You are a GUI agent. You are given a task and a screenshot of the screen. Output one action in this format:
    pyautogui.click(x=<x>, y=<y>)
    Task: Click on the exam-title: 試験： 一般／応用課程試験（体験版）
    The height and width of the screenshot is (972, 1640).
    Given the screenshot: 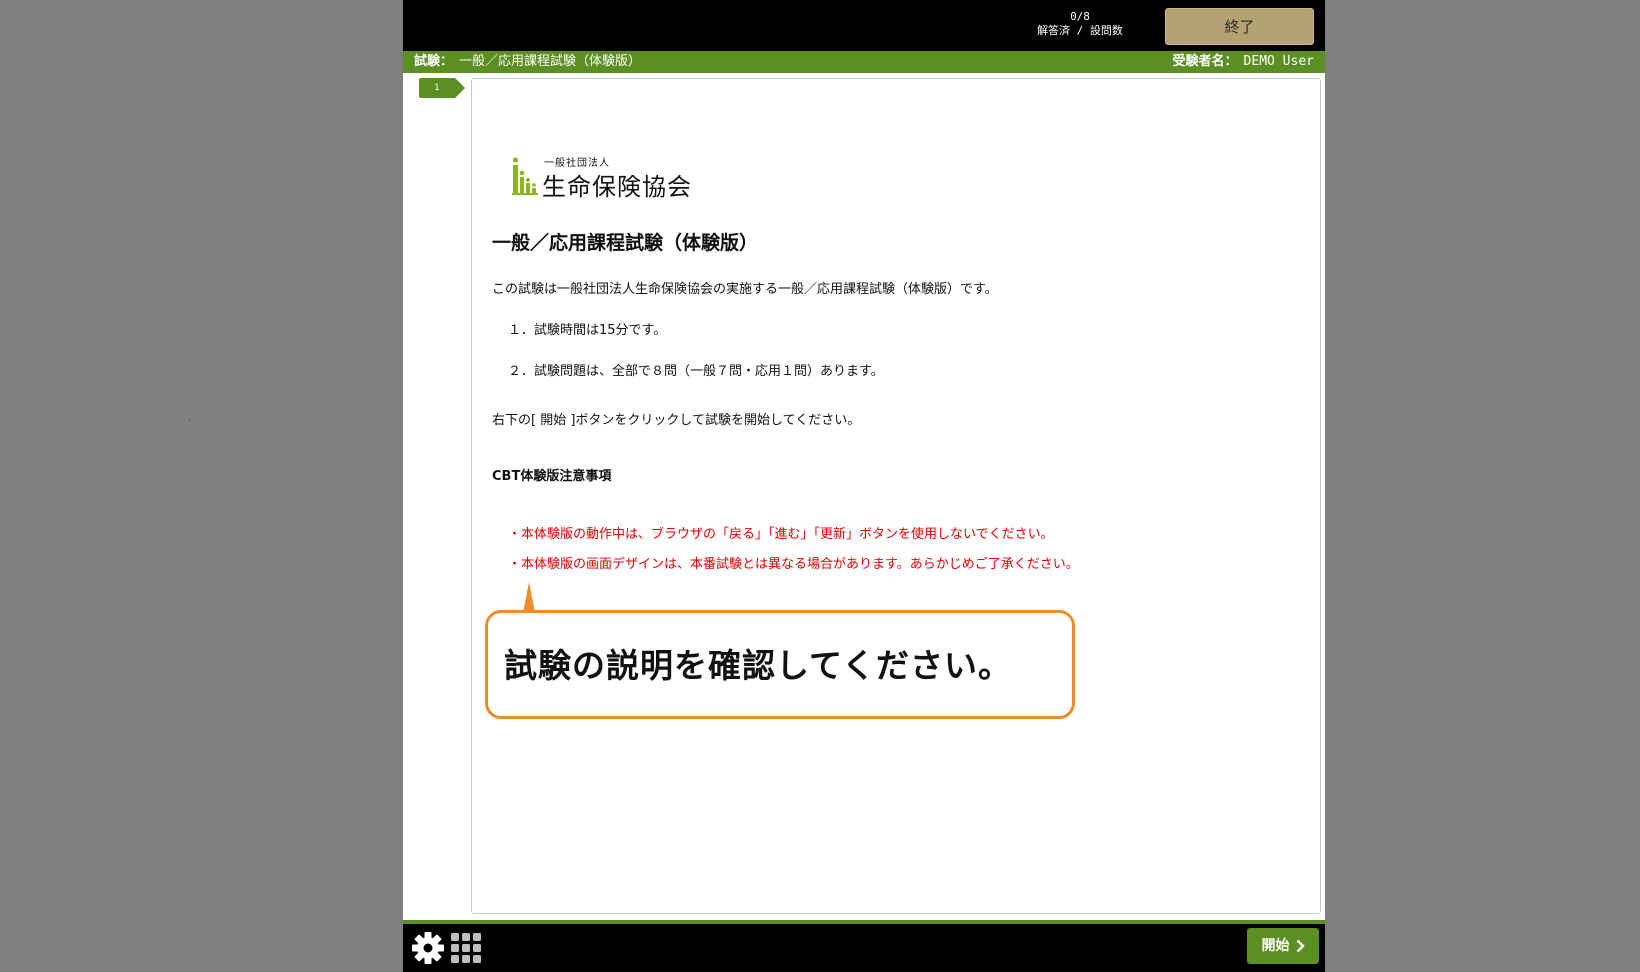 What is the action you would take?
    pyautogui.click(x=527, y=62)
    